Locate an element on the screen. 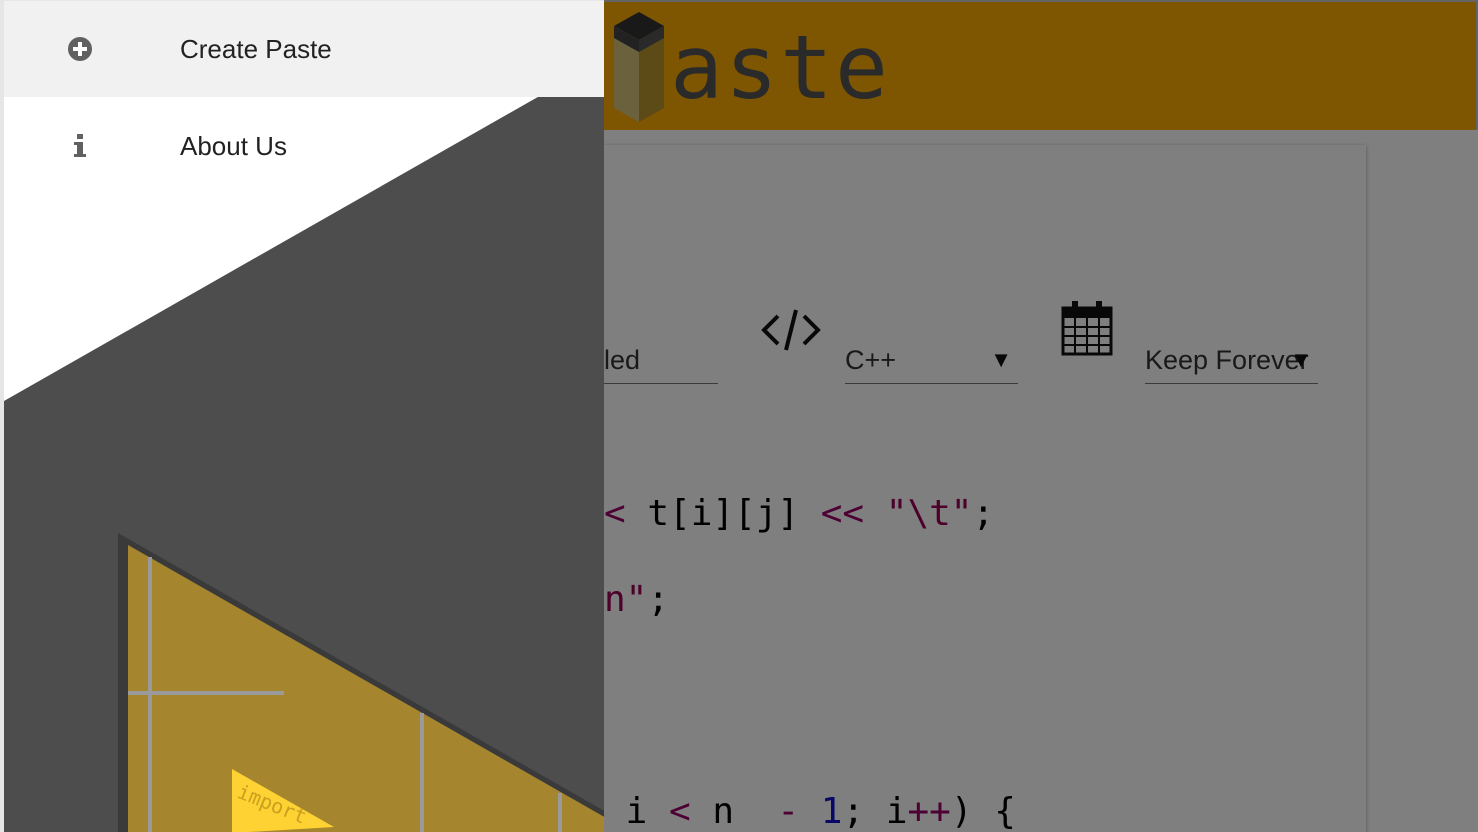  menu-item-label: Create Paste is located at coordinates (256, 48).